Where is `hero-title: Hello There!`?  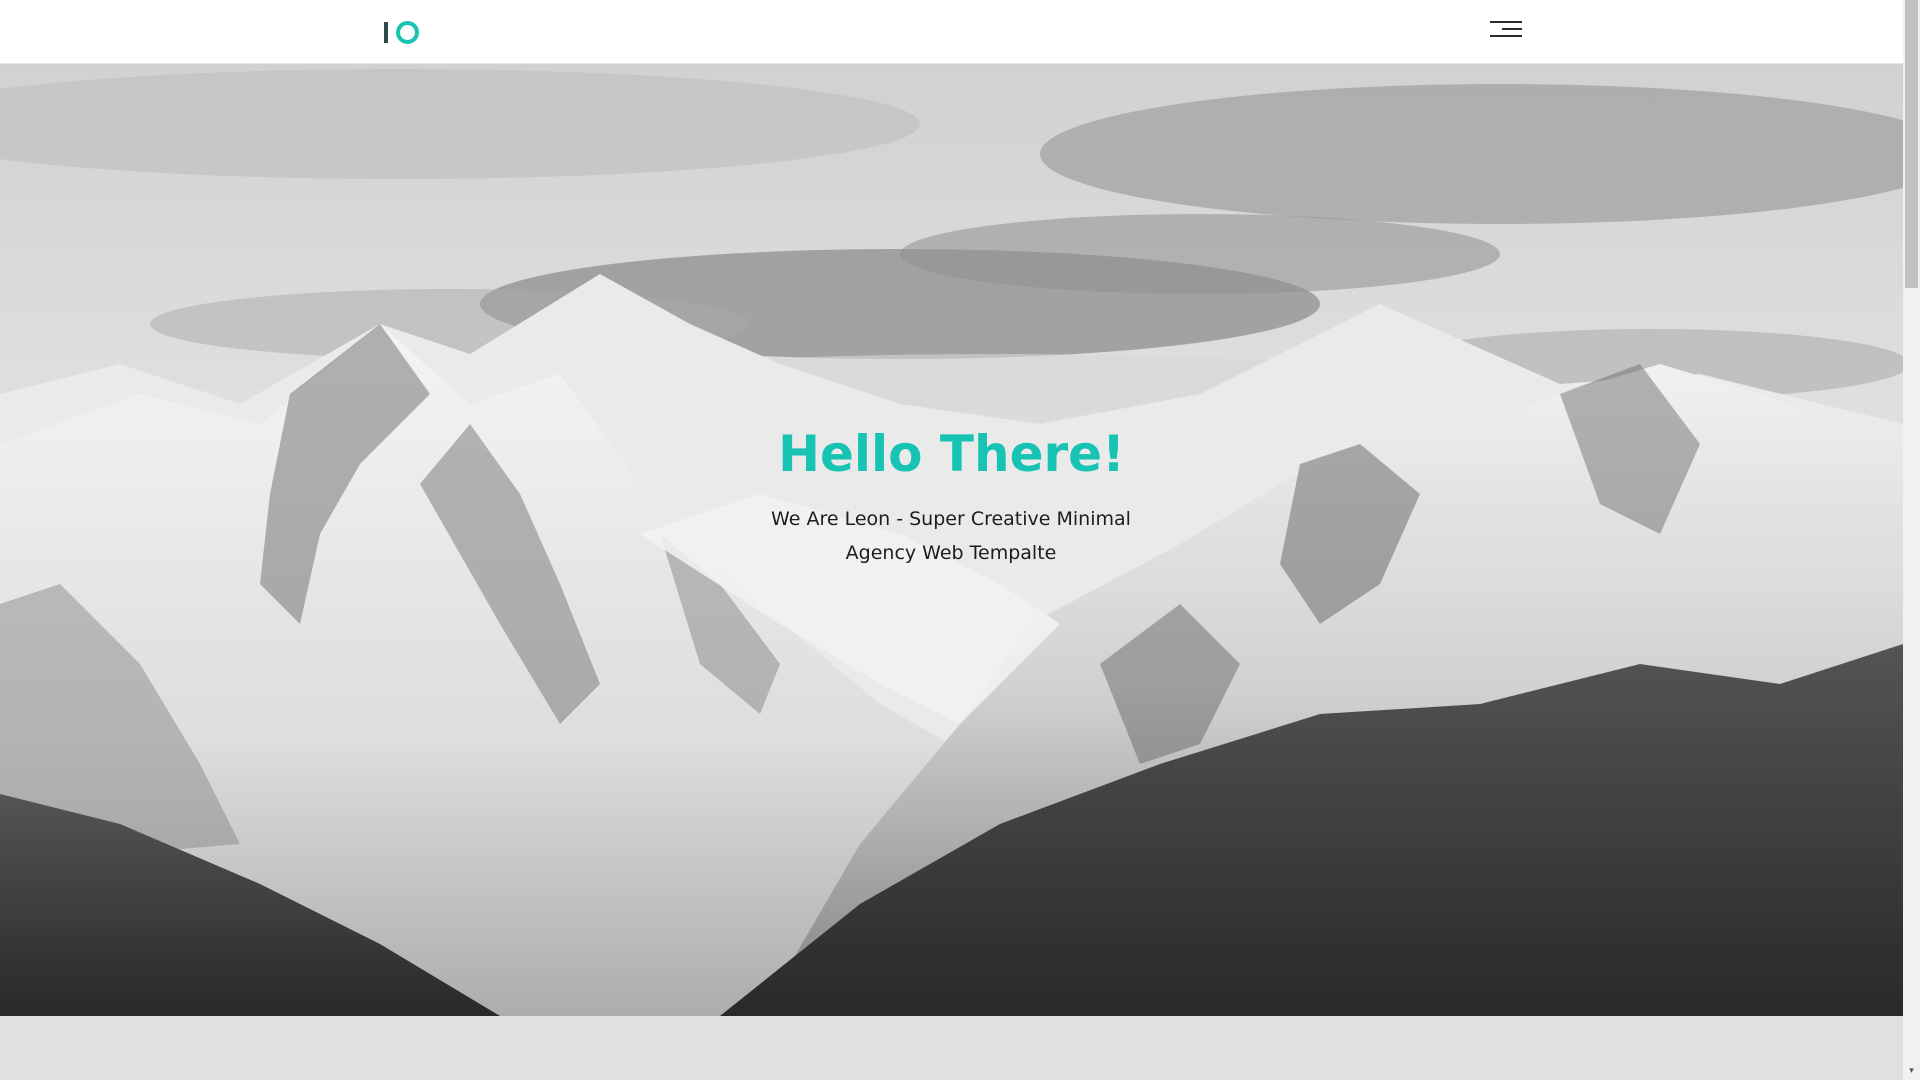 hero-title: Hello There! is located at coordinates (951, 454).